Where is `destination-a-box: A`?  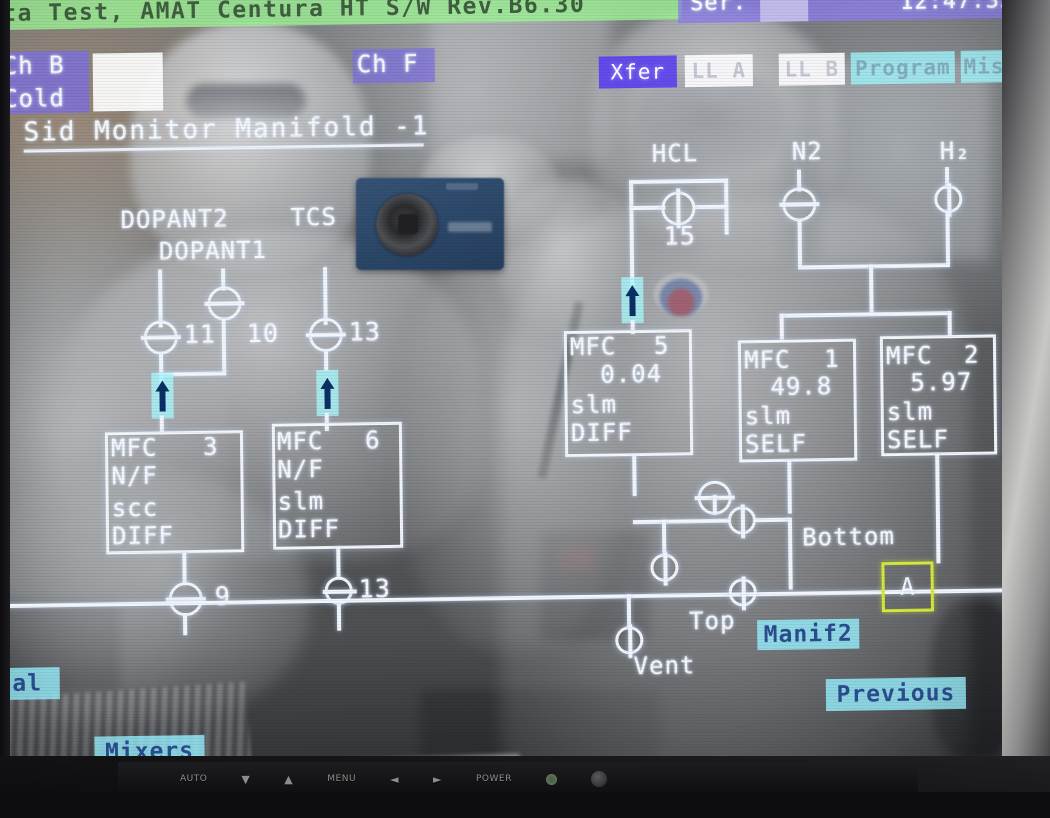 destination-a-box: A is located at coordinates (907, 587).